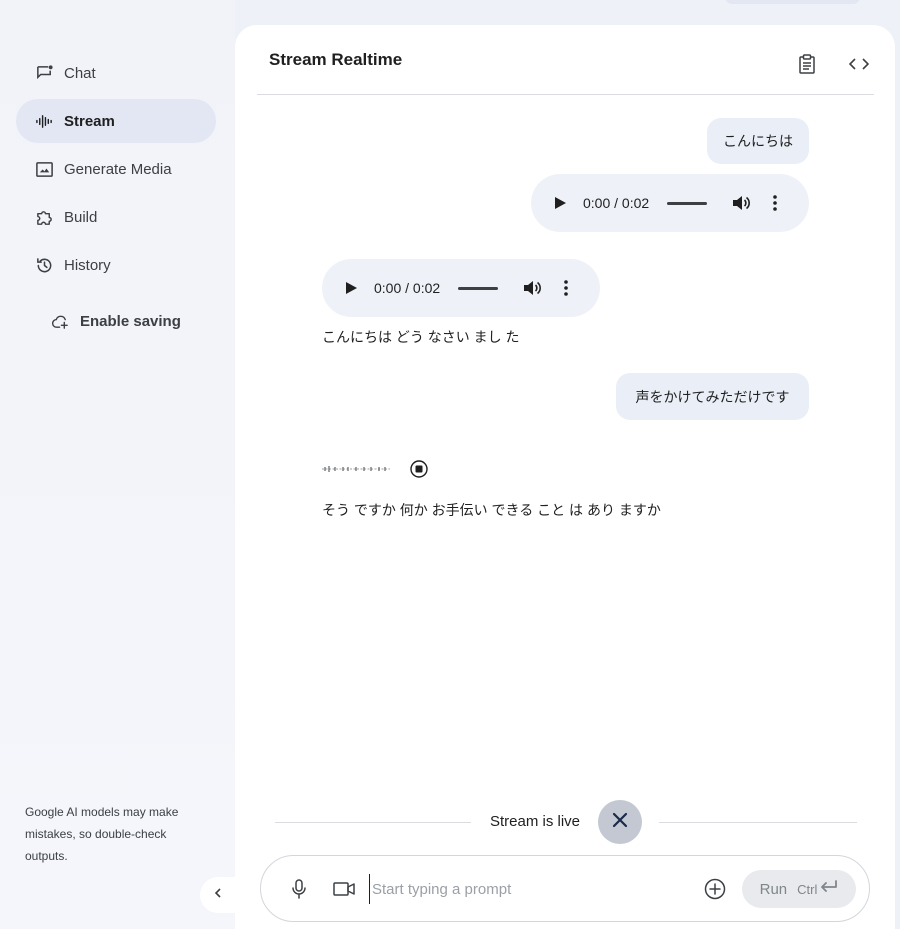  Describe the element at coordinates (44, 73) in the screenshot. I see `chat-icon` at that location.